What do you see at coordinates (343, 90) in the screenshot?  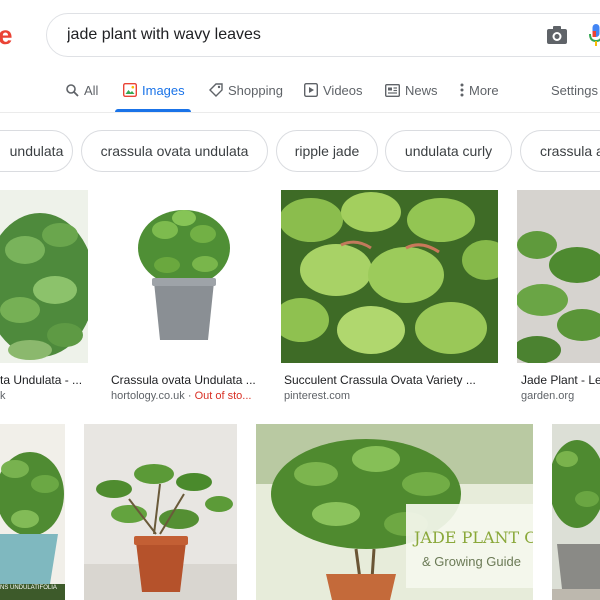 I see `tab-label: Videos` at bounding box center [343, 90].